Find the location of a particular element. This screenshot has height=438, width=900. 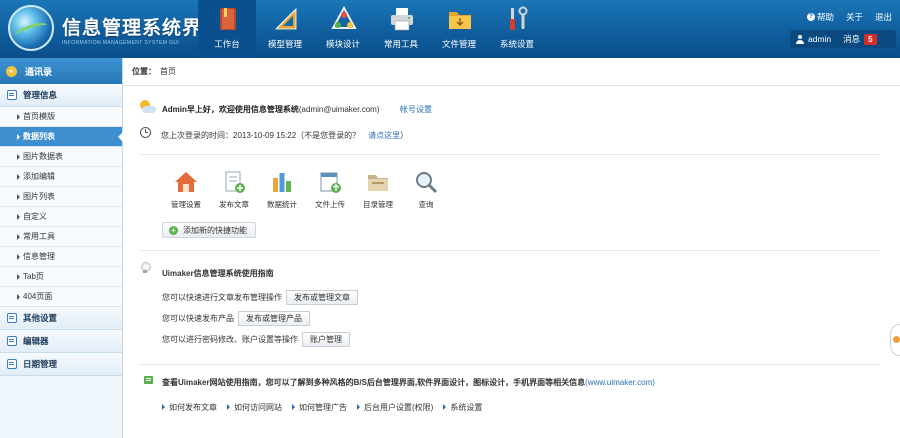

module-design-icon is located at coordinates (344, 17).